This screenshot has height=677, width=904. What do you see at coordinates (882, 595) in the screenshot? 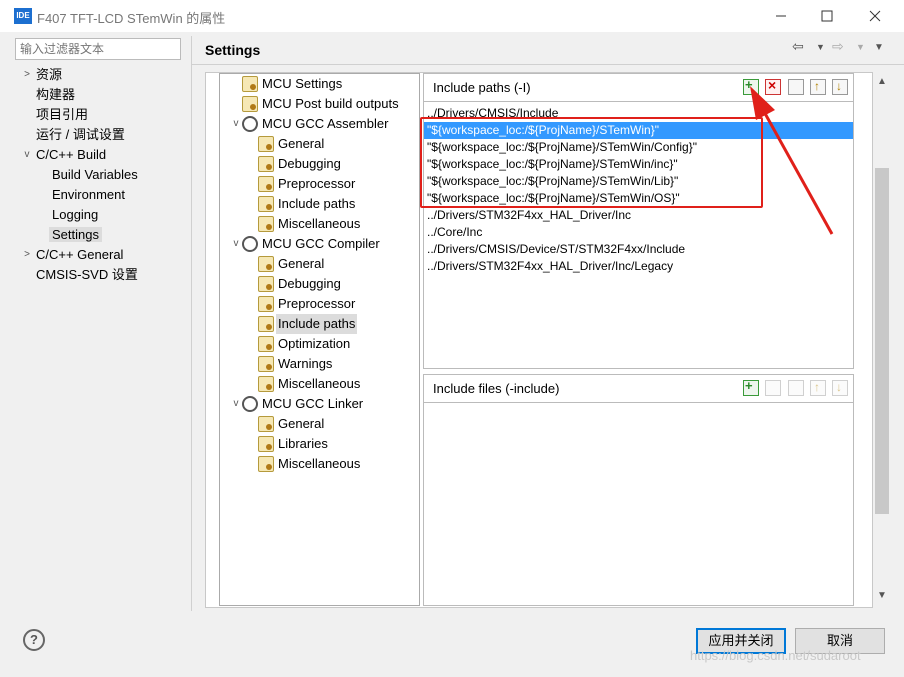
I see `scroll-down-icon: ▼` at bounding box center [882, 595].